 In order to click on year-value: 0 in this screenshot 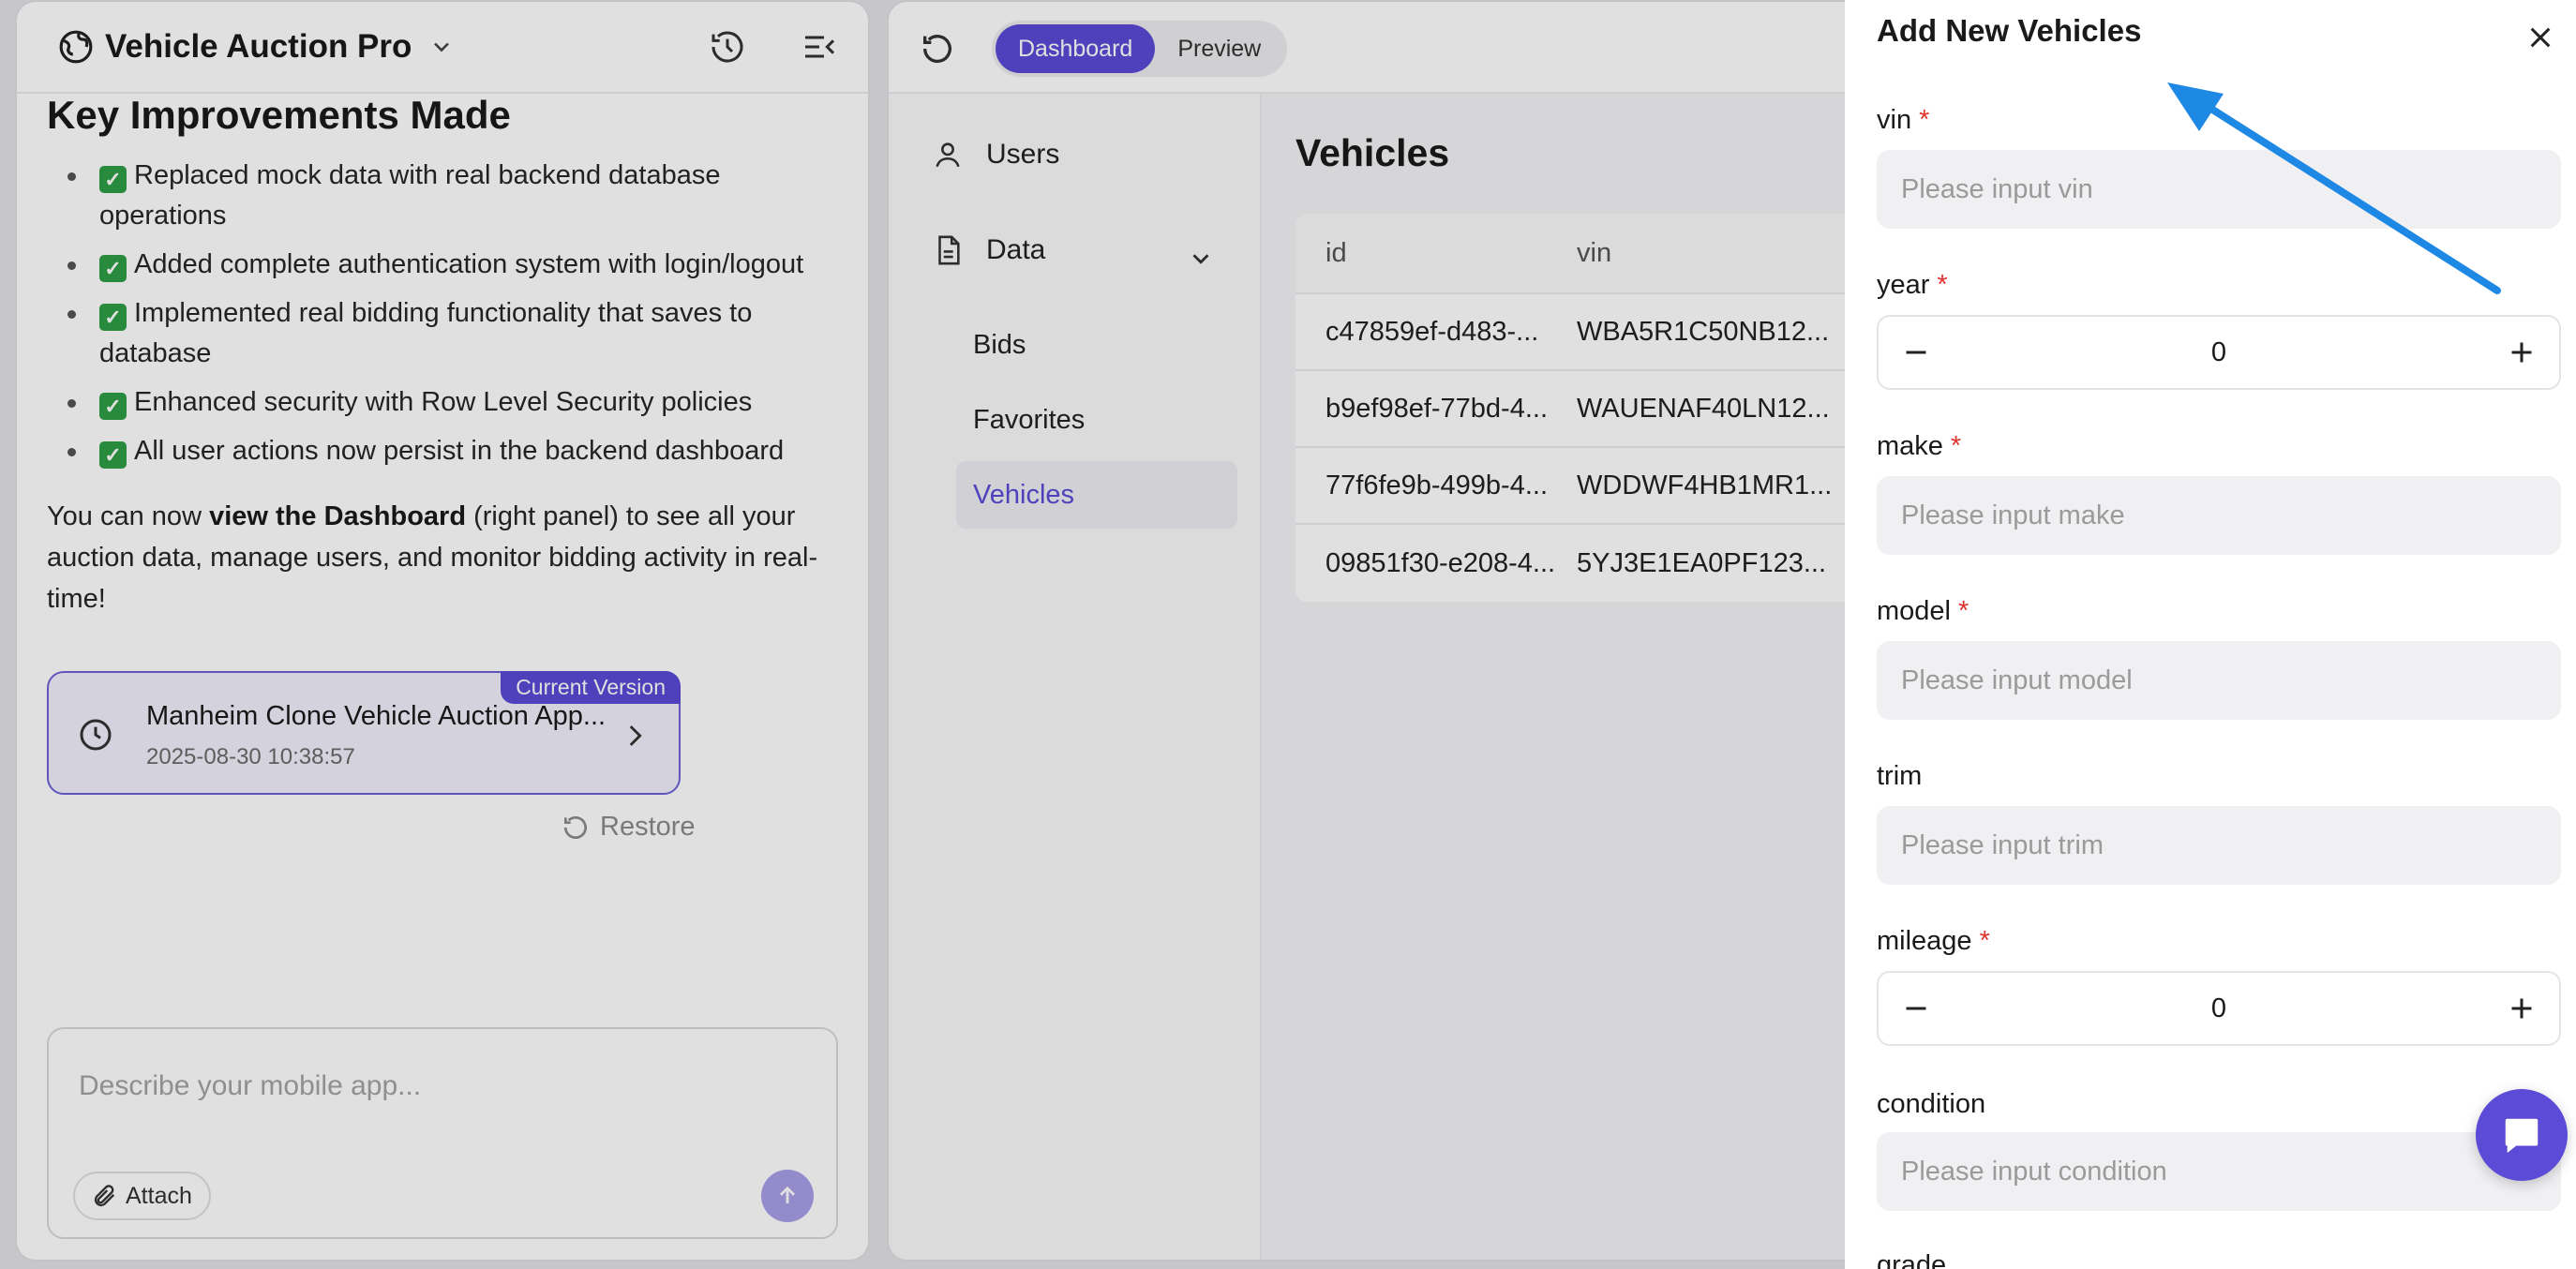, I will do `click(2219, 352)`.